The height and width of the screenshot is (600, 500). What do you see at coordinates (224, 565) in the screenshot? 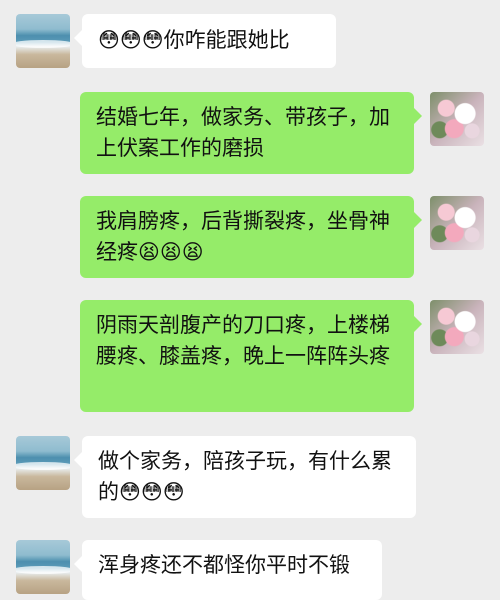
I see `message-text: 浑身疼还不都怪你平时不锻` at bounding box center [224, 565].